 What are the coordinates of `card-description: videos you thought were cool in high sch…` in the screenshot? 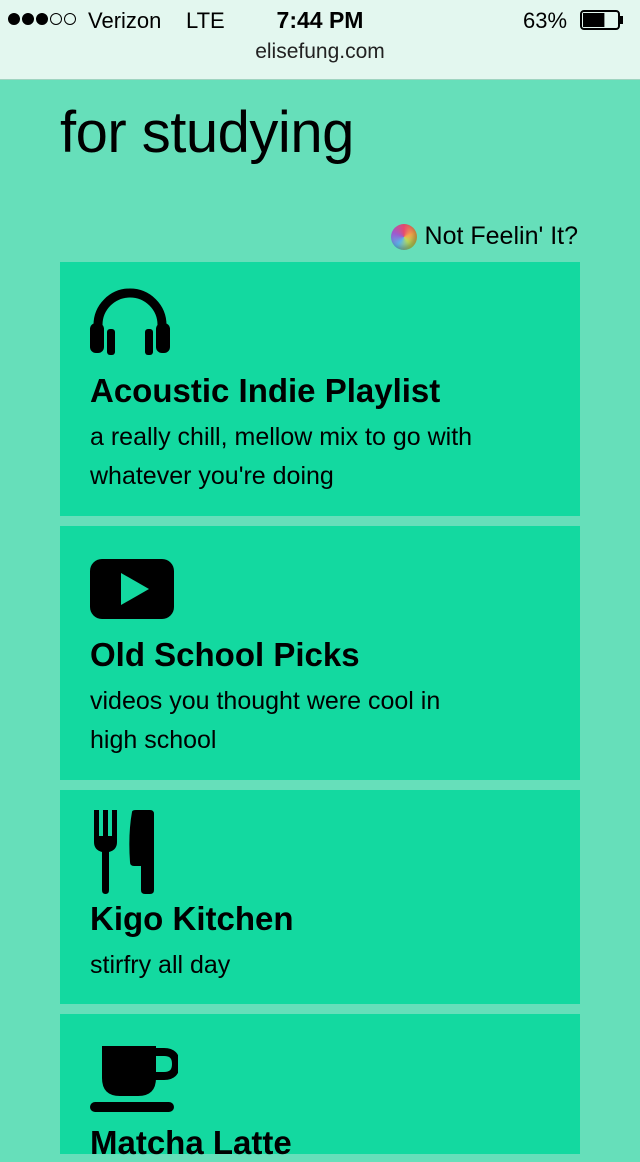 It's located at (265, 720).